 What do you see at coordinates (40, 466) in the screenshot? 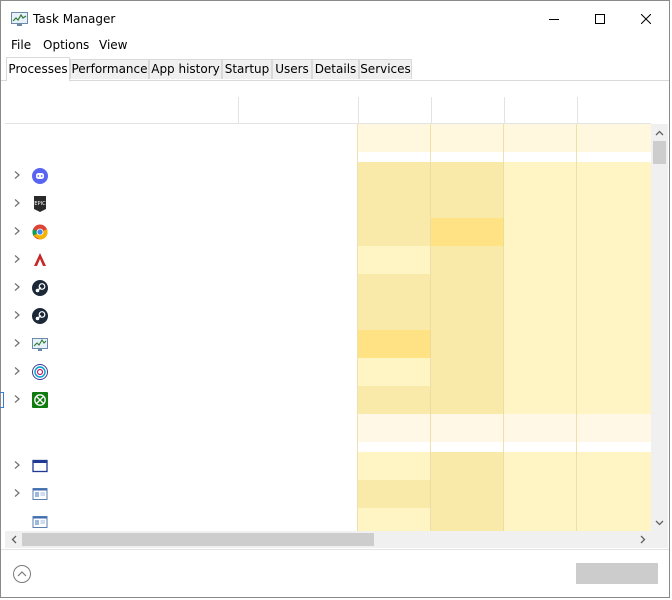
I see `window-icon` at bounding box center [40, 466].